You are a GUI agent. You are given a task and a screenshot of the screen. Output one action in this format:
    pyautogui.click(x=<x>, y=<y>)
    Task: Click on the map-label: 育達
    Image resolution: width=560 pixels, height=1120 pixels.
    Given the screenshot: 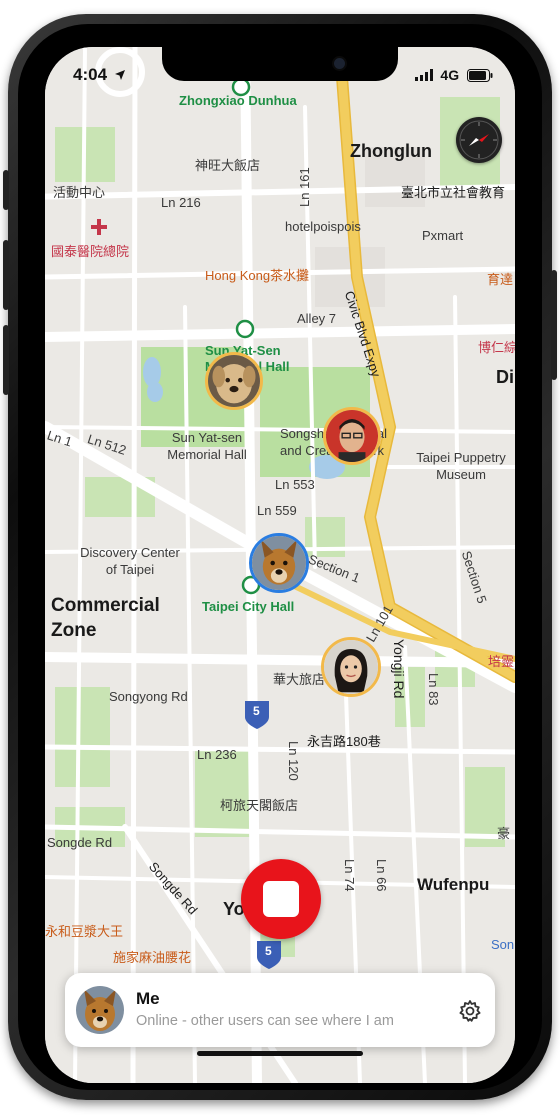 What is the action you would take?
    pyautogui.click(x=500, y=279)
    